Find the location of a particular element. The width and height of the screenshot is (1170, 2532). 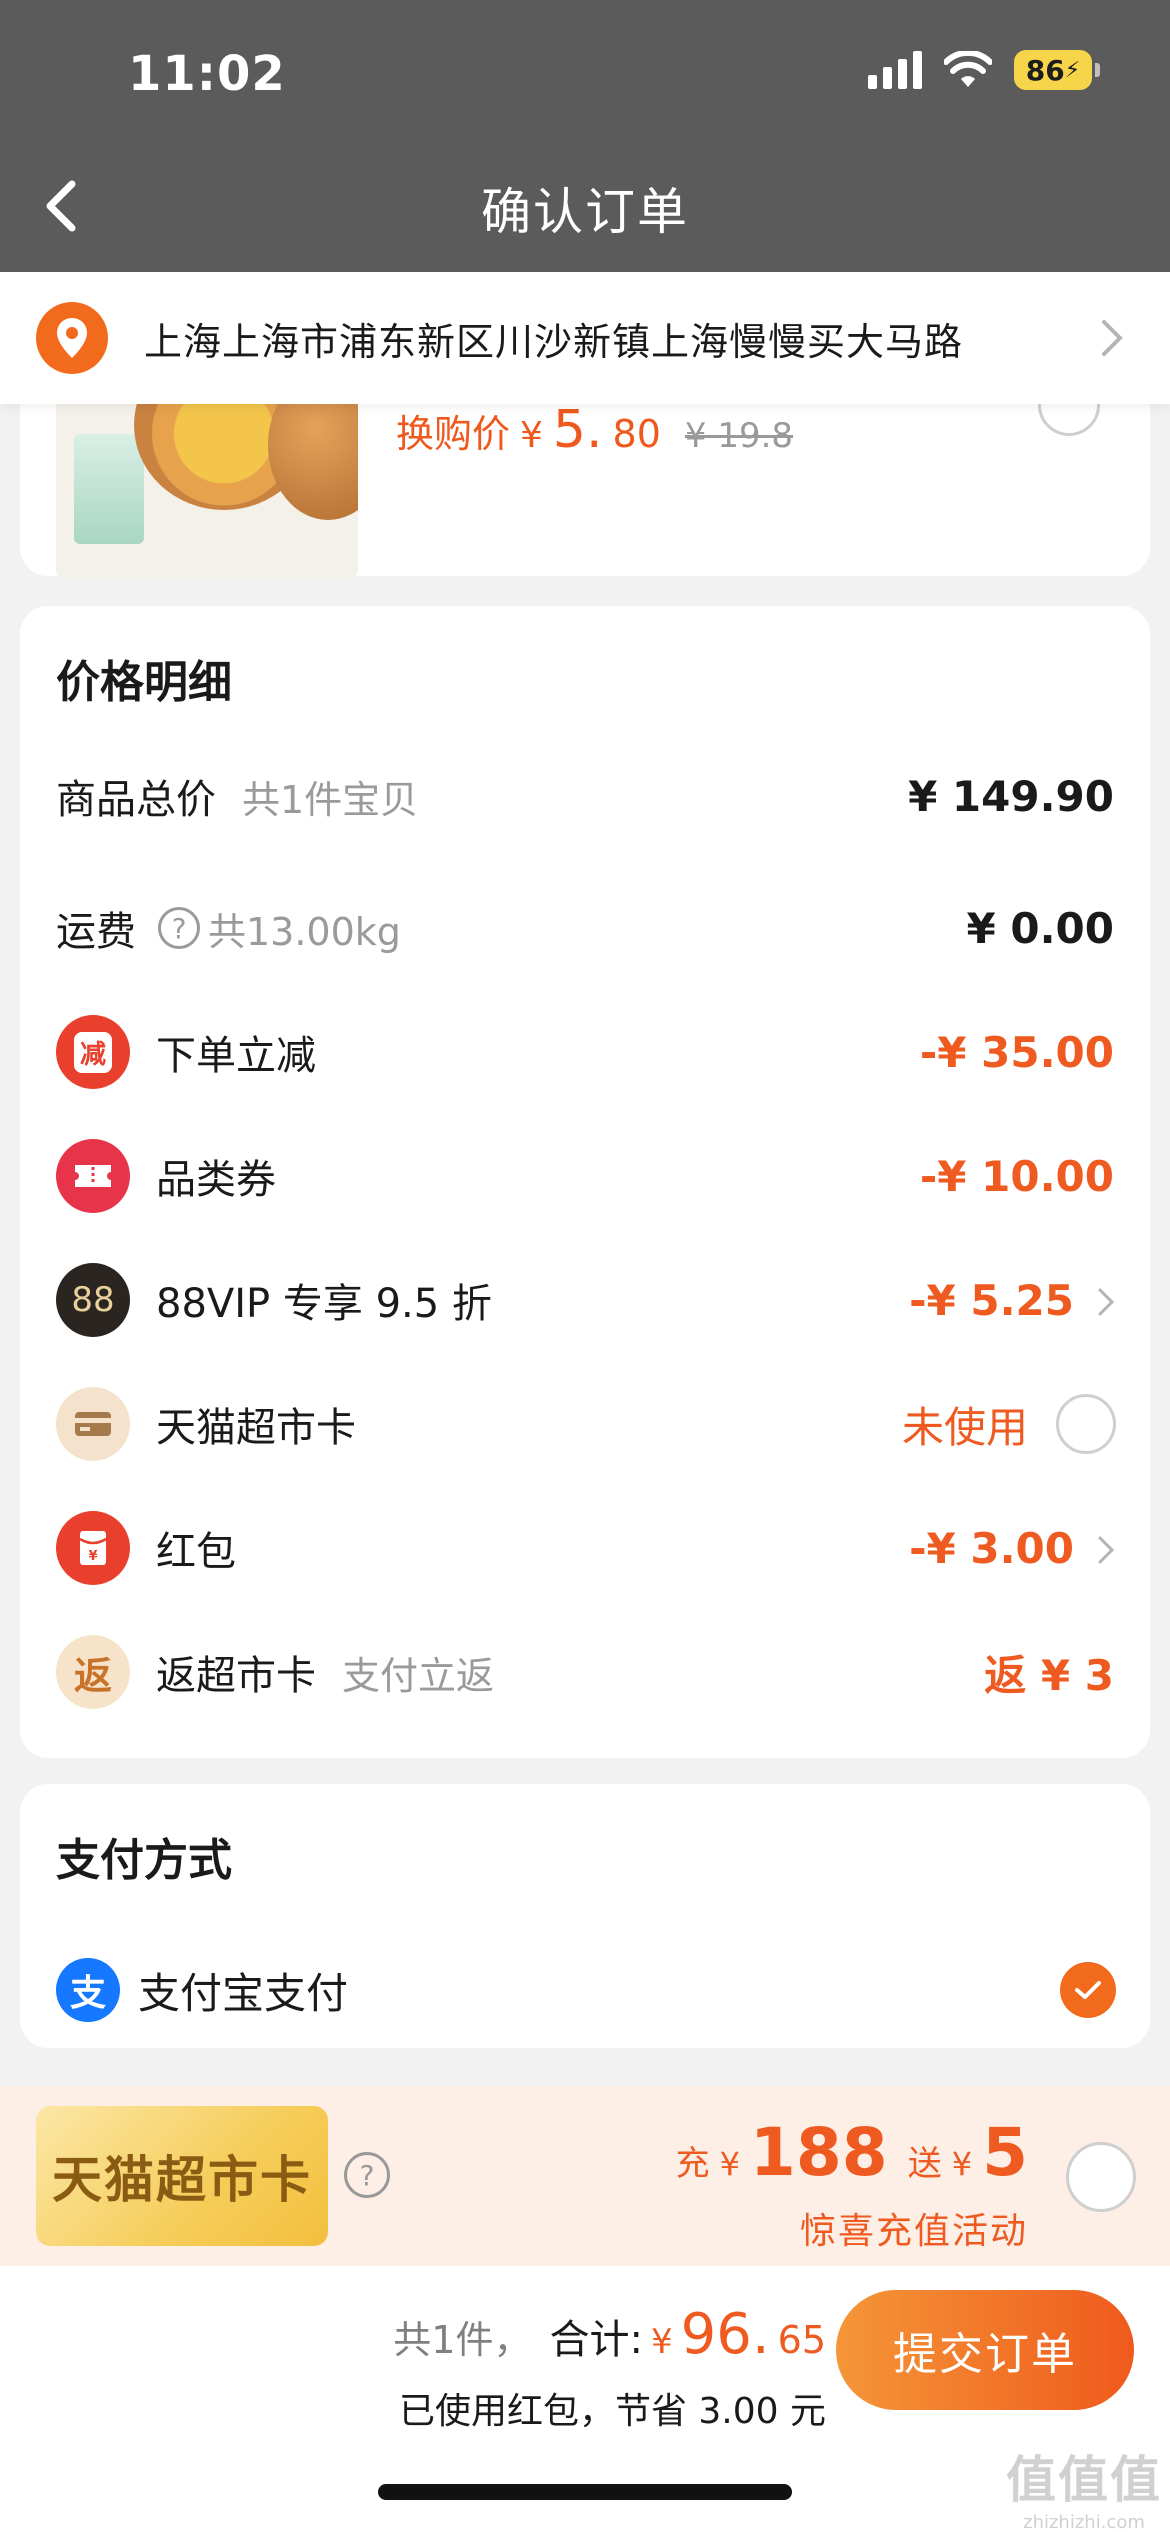

battery-level: 86 is located at coordinates (1045, 70).